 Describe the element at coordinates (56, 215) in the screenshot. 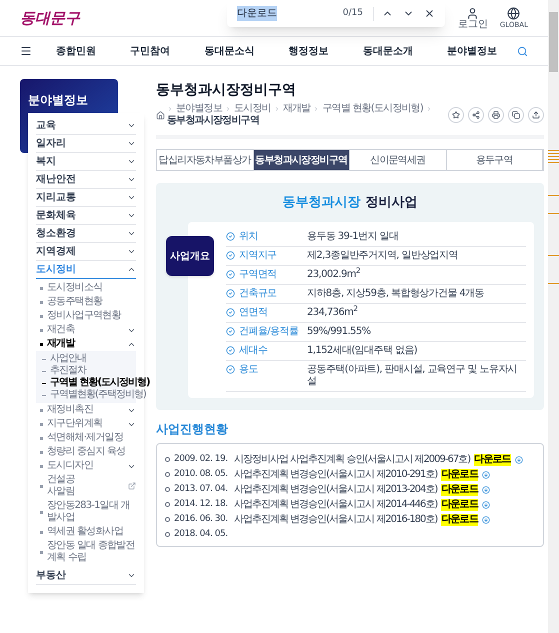

I see `sidebar-item: 문화체육` at that location.